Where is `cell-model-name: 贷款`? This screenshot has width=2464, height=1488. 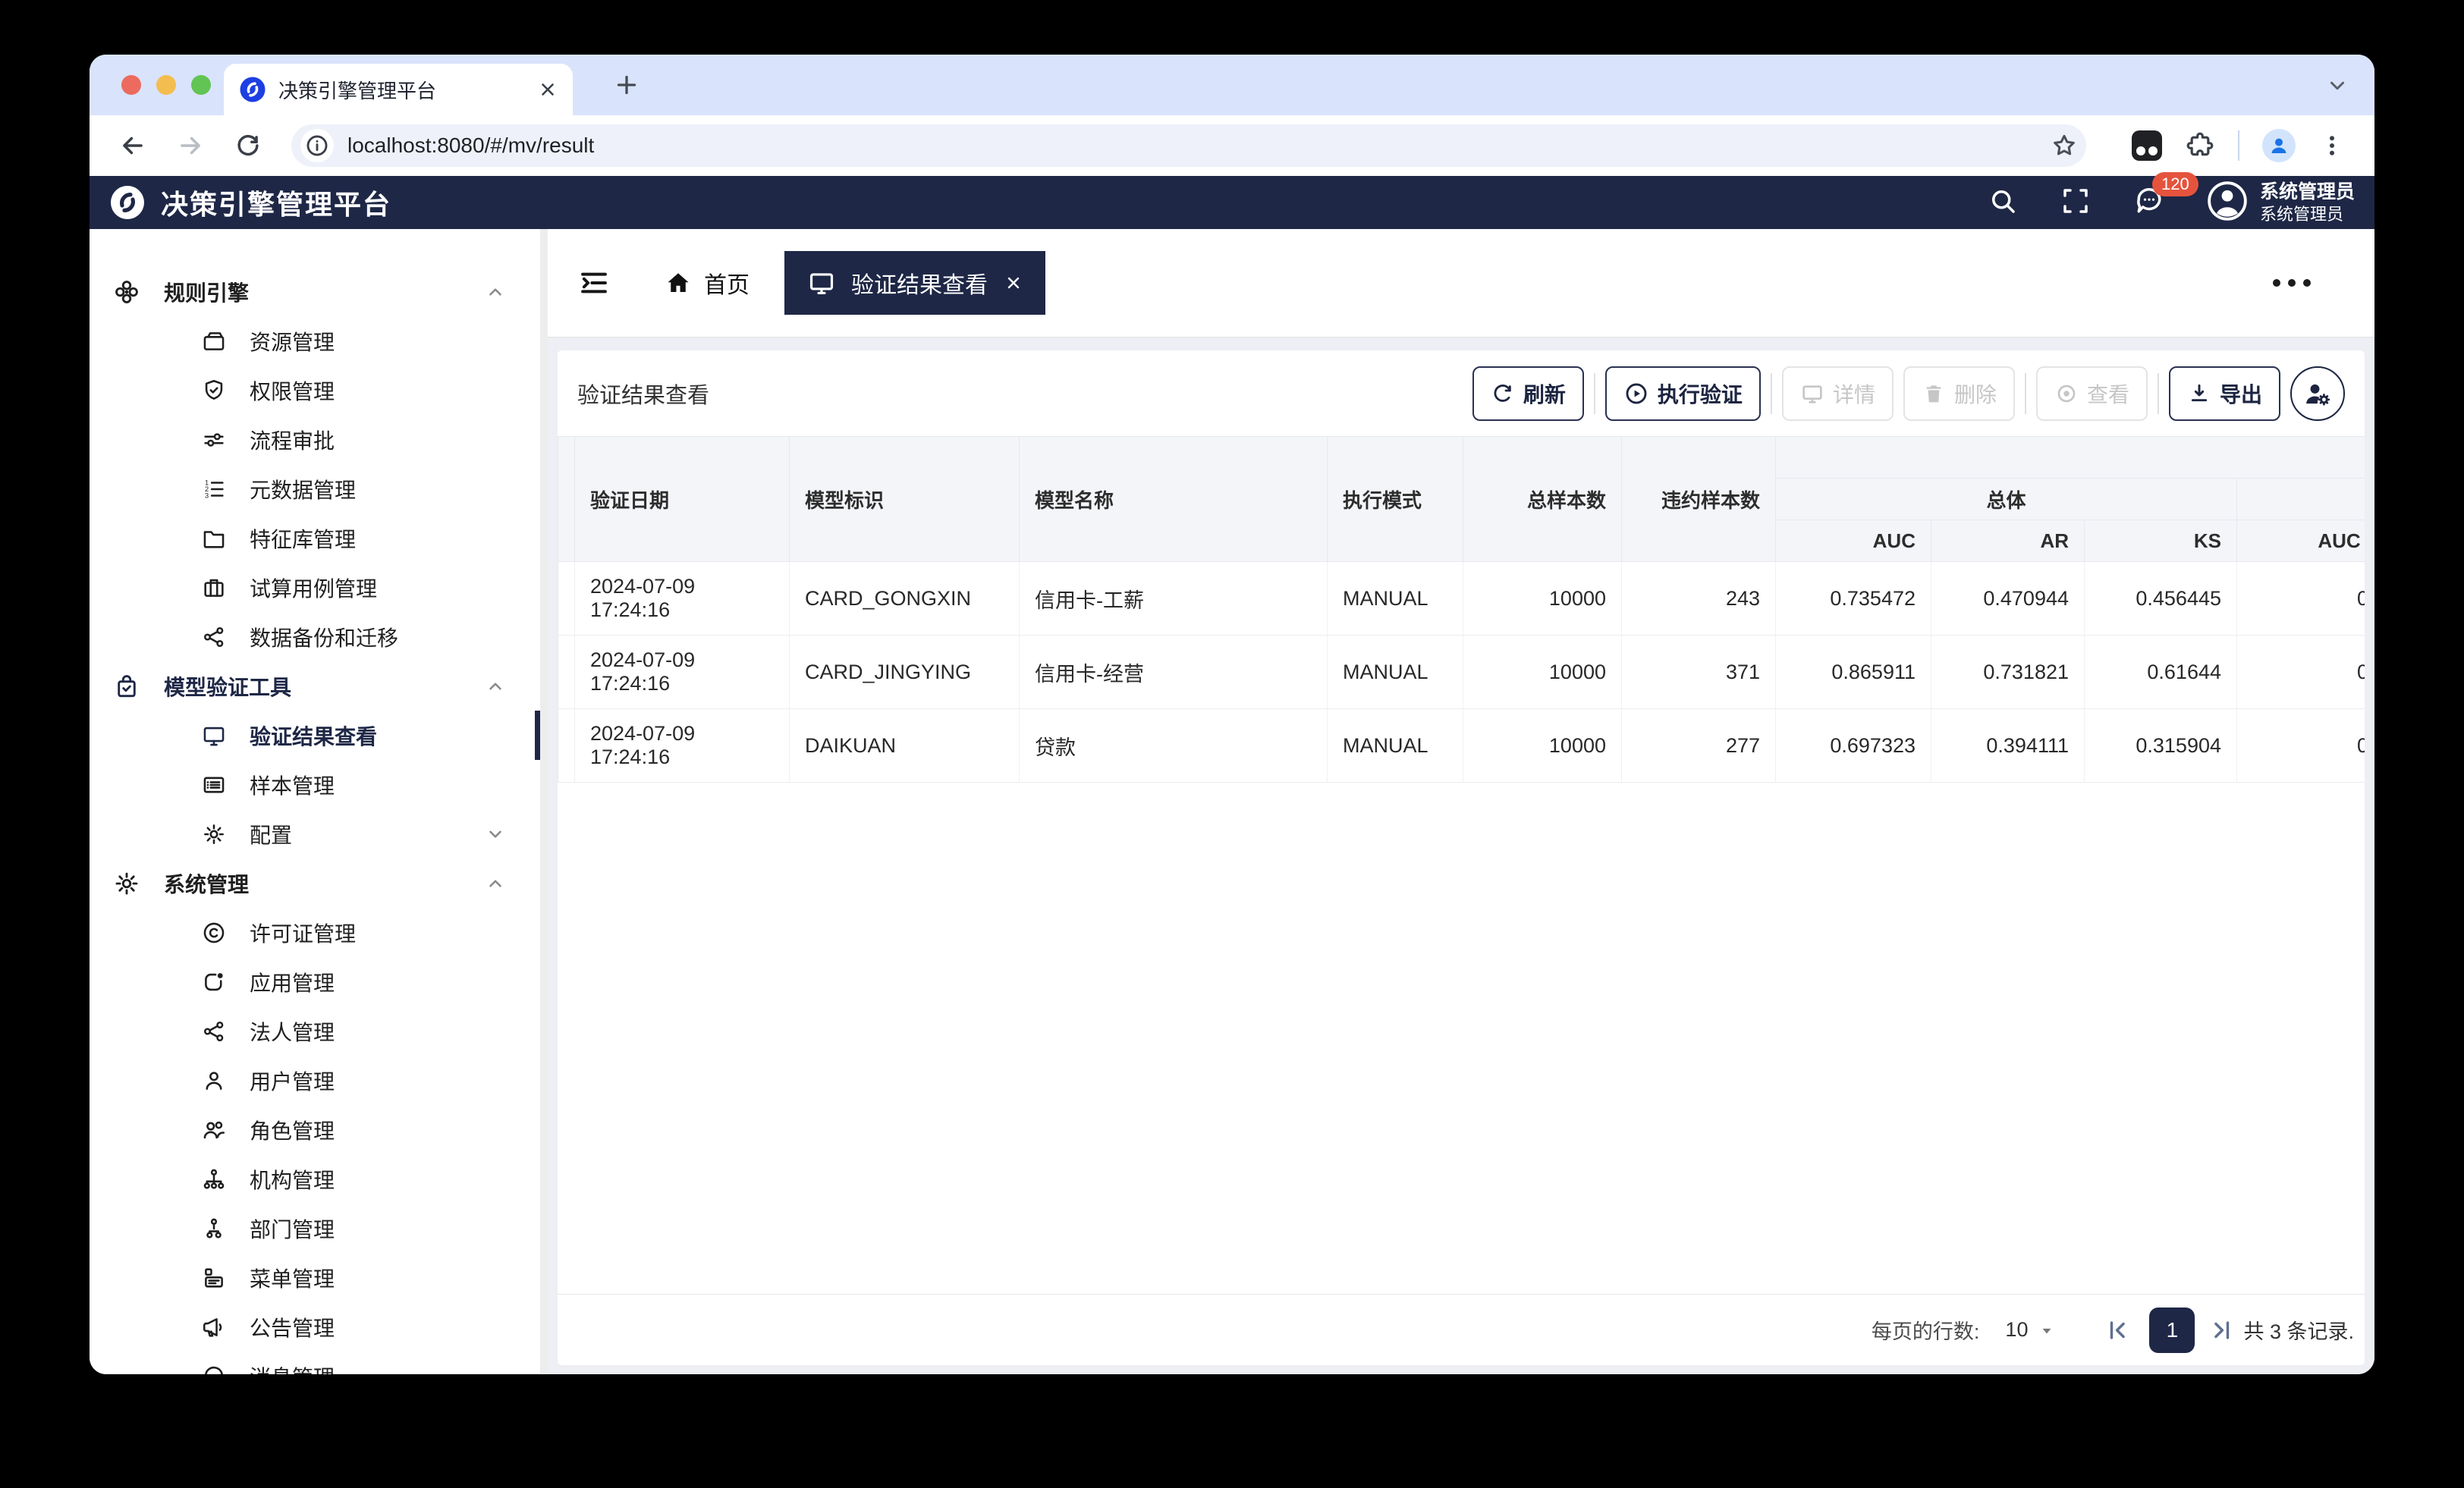 cell-model-name: 贷款 is located at coordinates (1173, 745).